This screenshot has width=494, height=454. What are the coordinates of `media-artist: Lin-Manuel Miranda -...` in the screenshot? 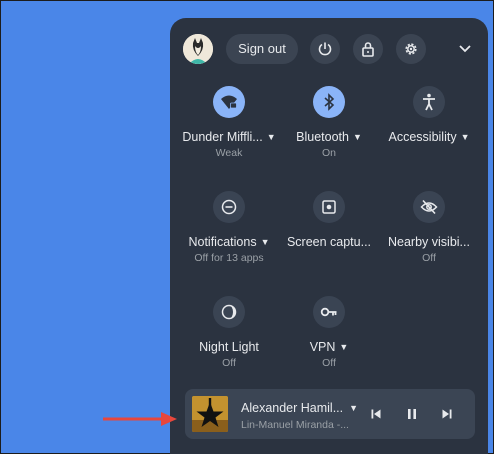 It's located at (295, 425).